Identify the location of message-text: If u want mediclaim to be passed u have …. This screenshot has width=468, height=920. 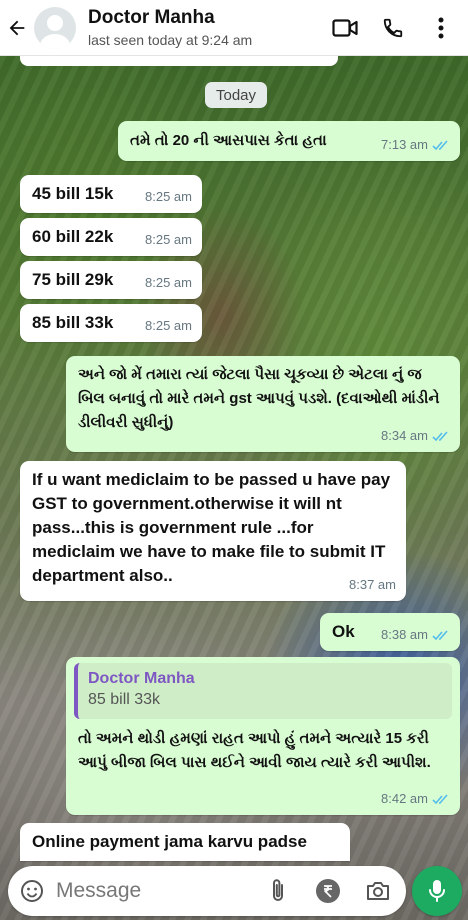
(211, 527).